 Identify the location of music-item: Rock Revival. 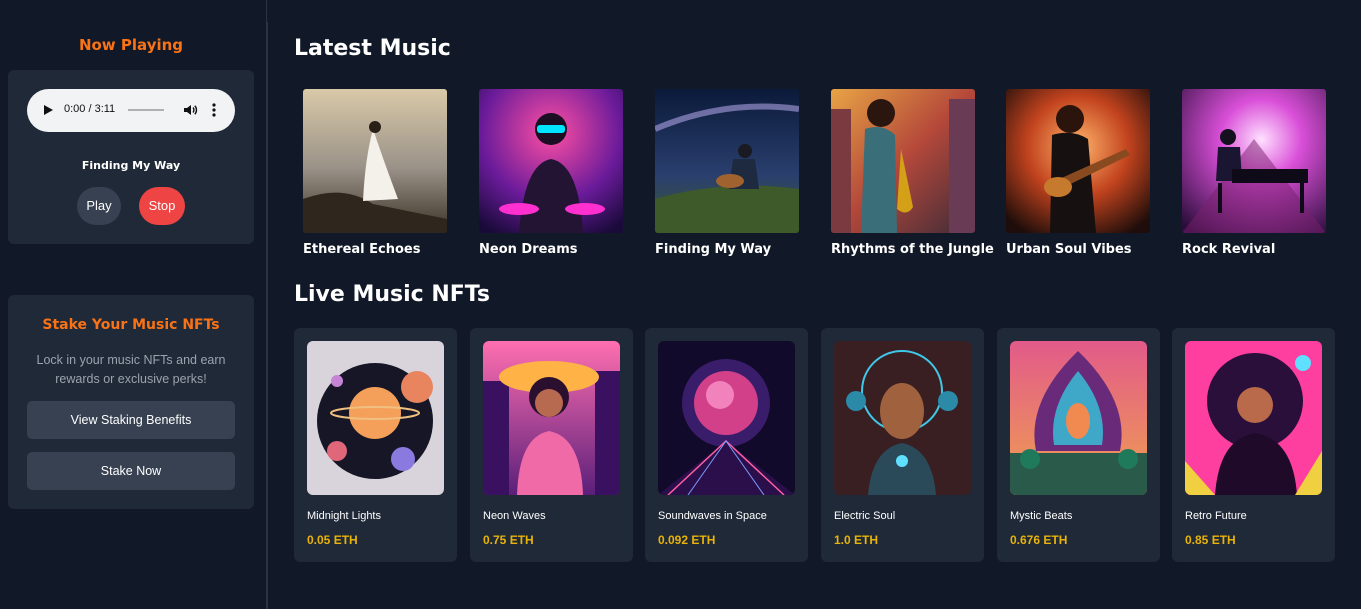
(1254, 173).